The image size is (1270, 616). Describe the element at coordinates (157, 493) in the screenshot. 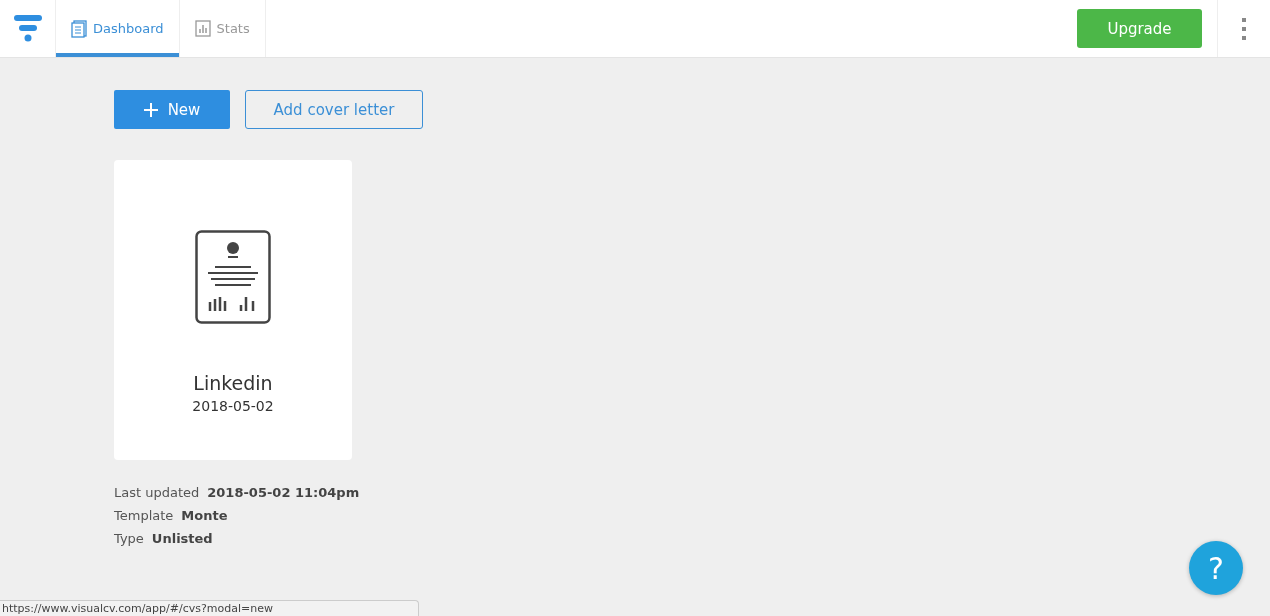

I see `detail-label: Last updated` at that location.